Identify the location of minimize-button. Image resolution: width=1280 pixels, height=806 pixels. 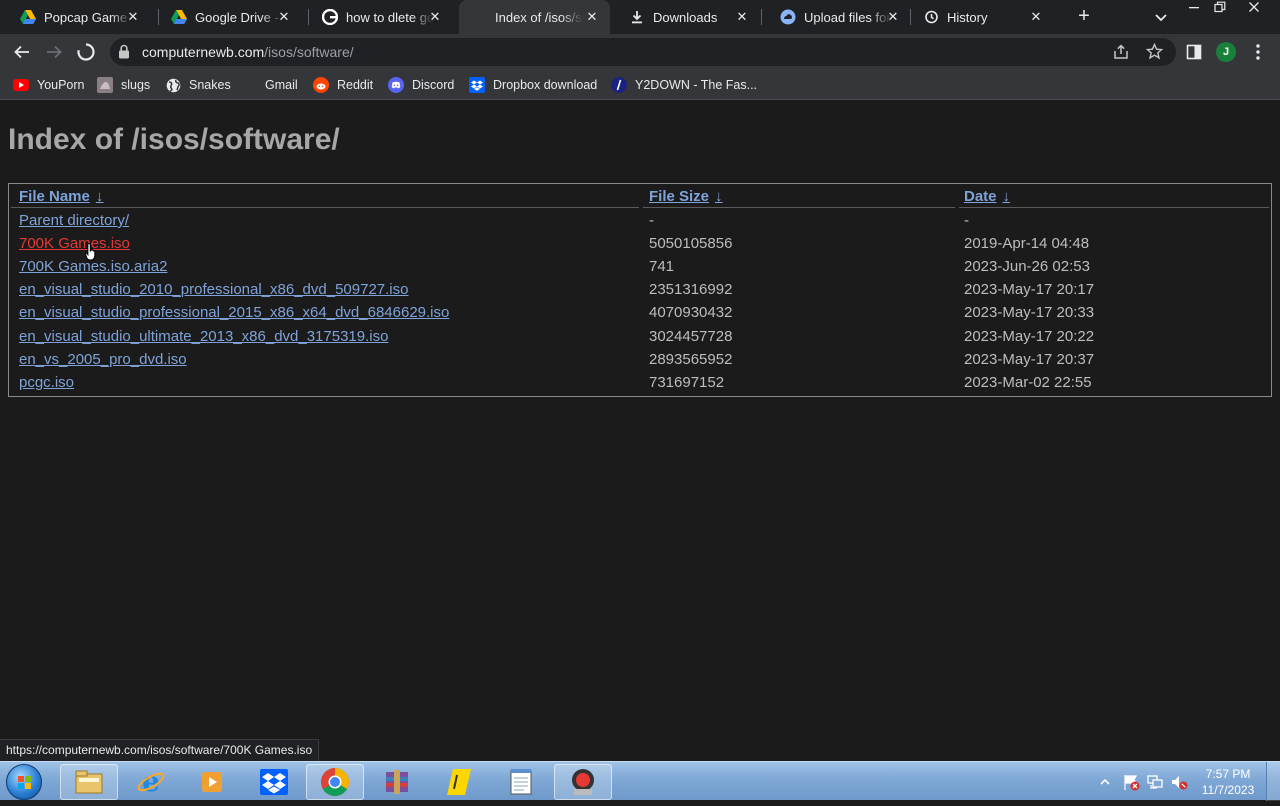
(1194, 11).